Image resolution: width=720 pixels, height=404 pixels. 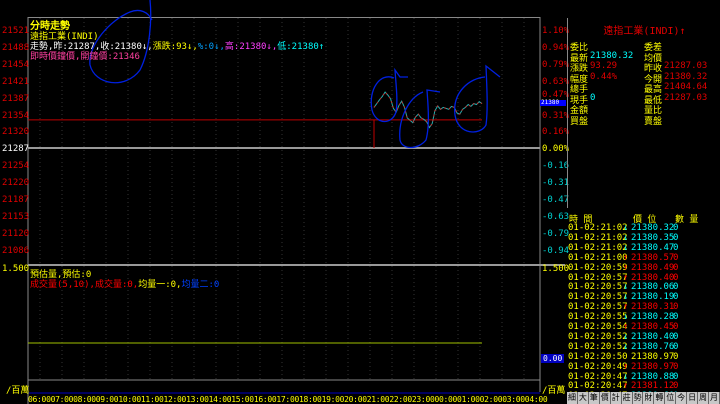 What do you see at coordinates (583, 398) in the screenshot?
I see `panel-tab: 大` at bounding box center [583, 398].